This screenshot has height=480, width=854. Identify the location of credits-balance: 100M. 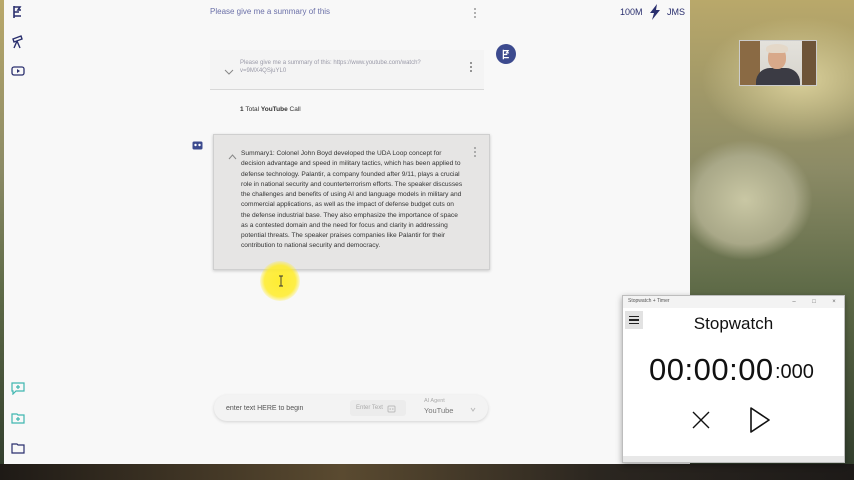
(631, 12).